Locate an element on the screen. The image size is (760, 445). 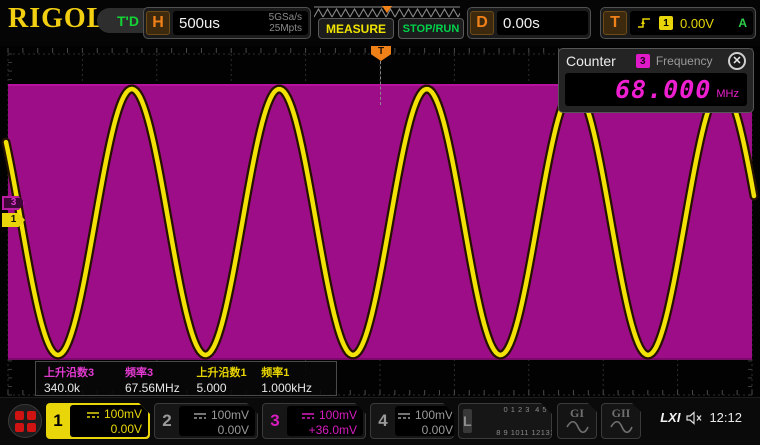
measurement-item: 上升沿数1 5.000 is located at coordinates (228, 379).